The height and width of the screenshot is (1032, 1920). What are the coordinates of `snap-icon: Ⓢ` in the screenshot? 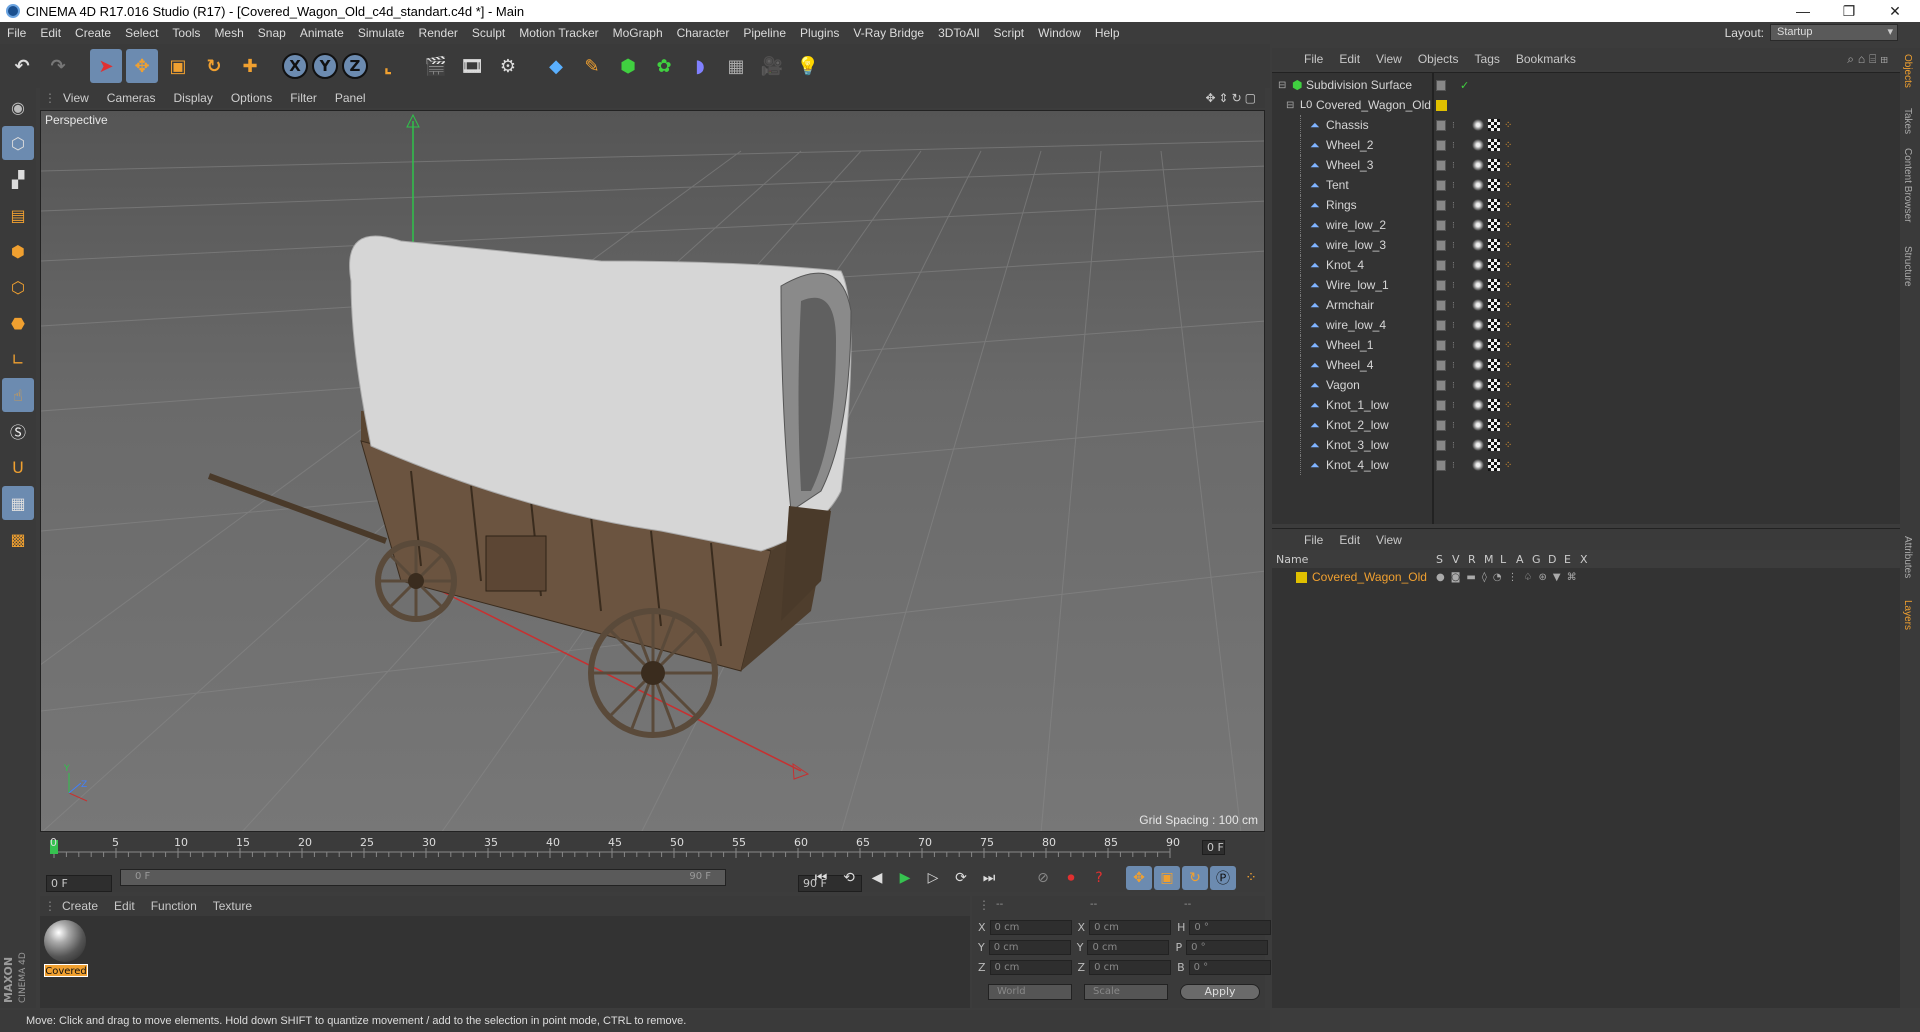 It's located at (18, 431).